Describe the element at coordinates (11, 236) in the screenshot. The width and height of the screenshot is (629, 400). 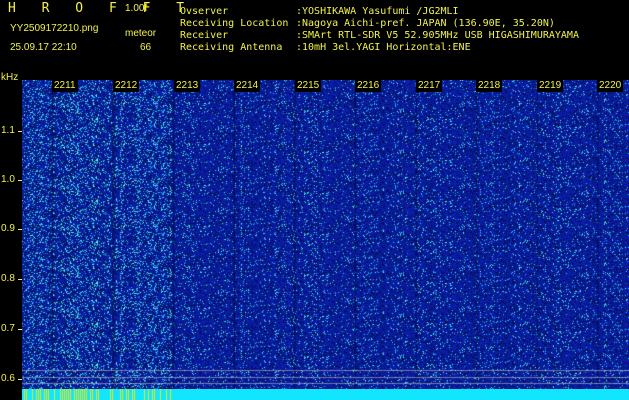
I see `y-axis: 1.1 1.0 0.9 0.8 0.7 0.6` at that location.